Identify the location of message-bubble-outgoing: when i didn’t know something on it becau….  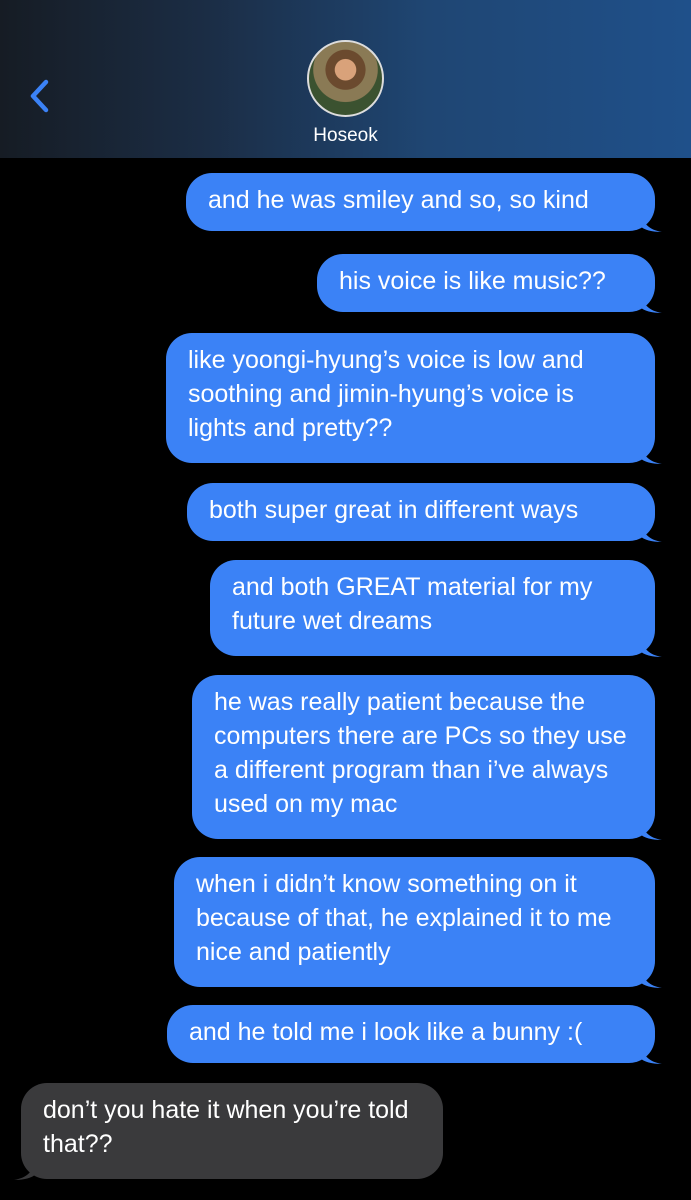
(418, 922).